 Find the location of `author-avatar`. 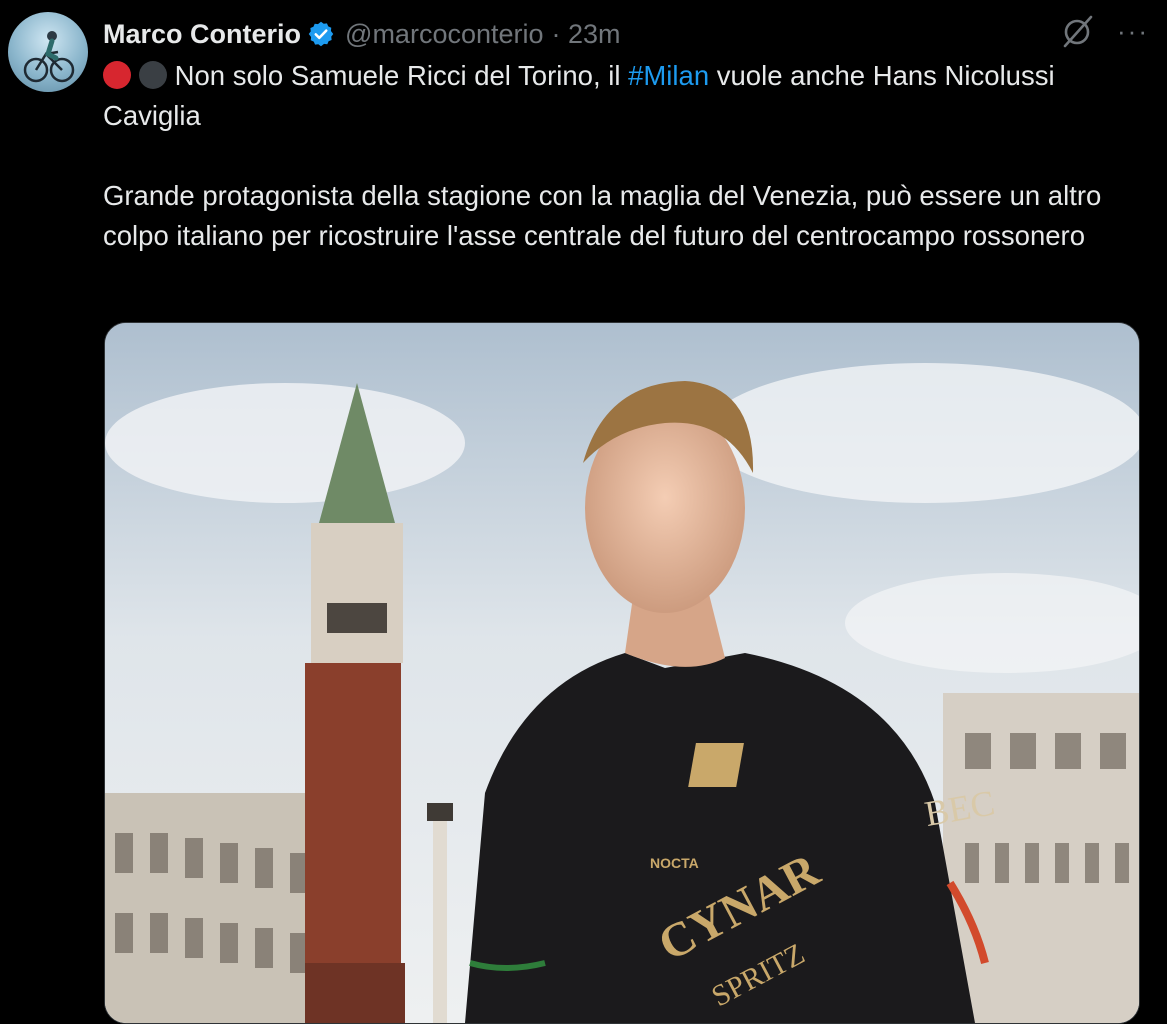

author-avatar is located at coordinates (48, 52).